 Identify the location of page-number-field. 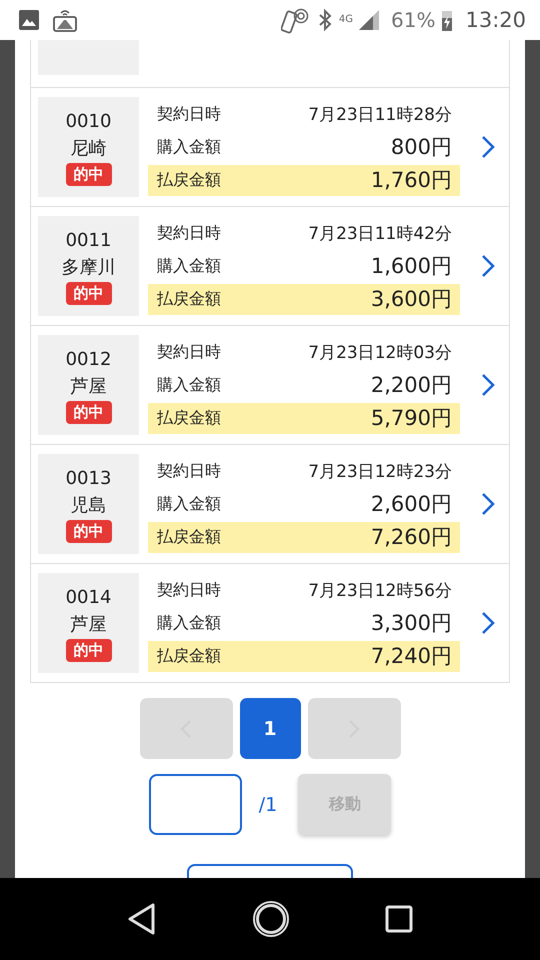
(195, 804).